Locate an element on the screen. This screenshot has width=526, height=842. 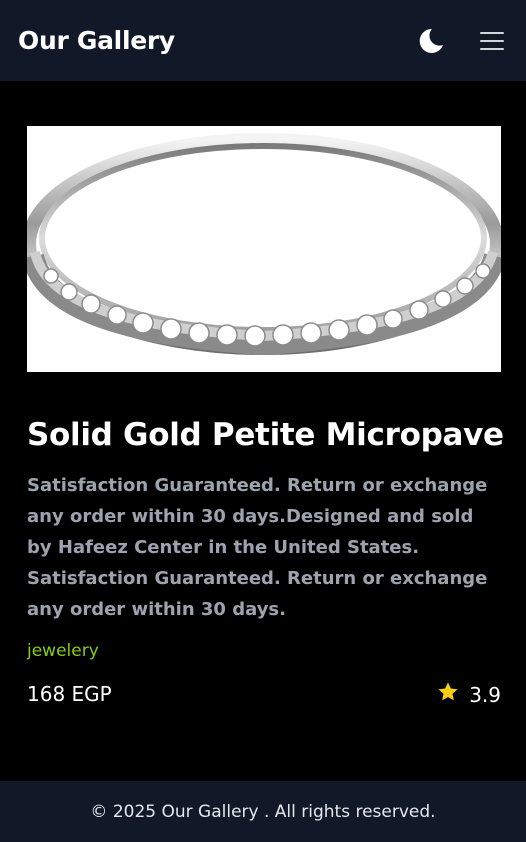
star-icon is located at coordinates (448, 694).